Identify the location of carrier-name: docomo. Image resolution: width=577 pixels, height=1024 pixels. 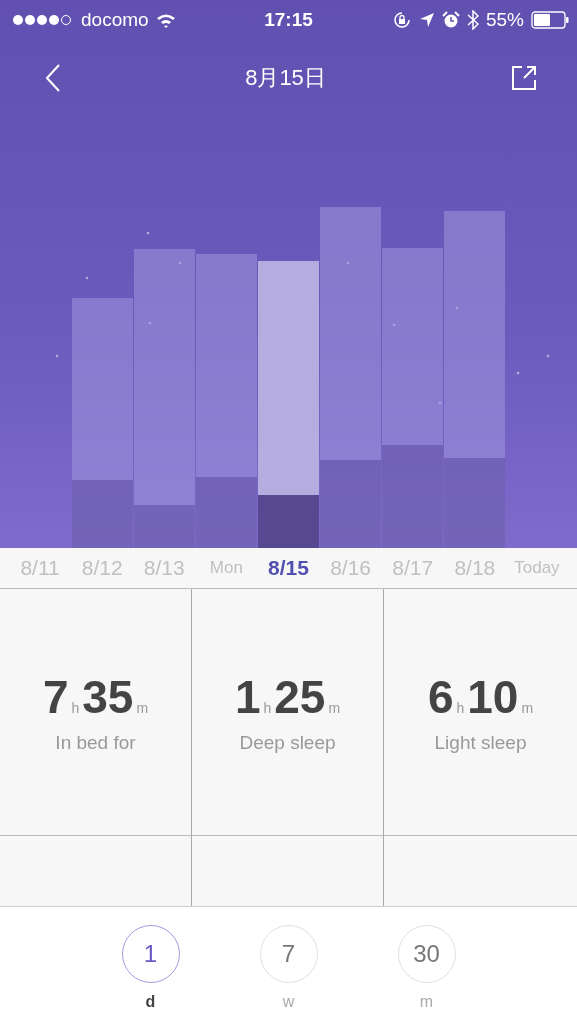
(115, 20).